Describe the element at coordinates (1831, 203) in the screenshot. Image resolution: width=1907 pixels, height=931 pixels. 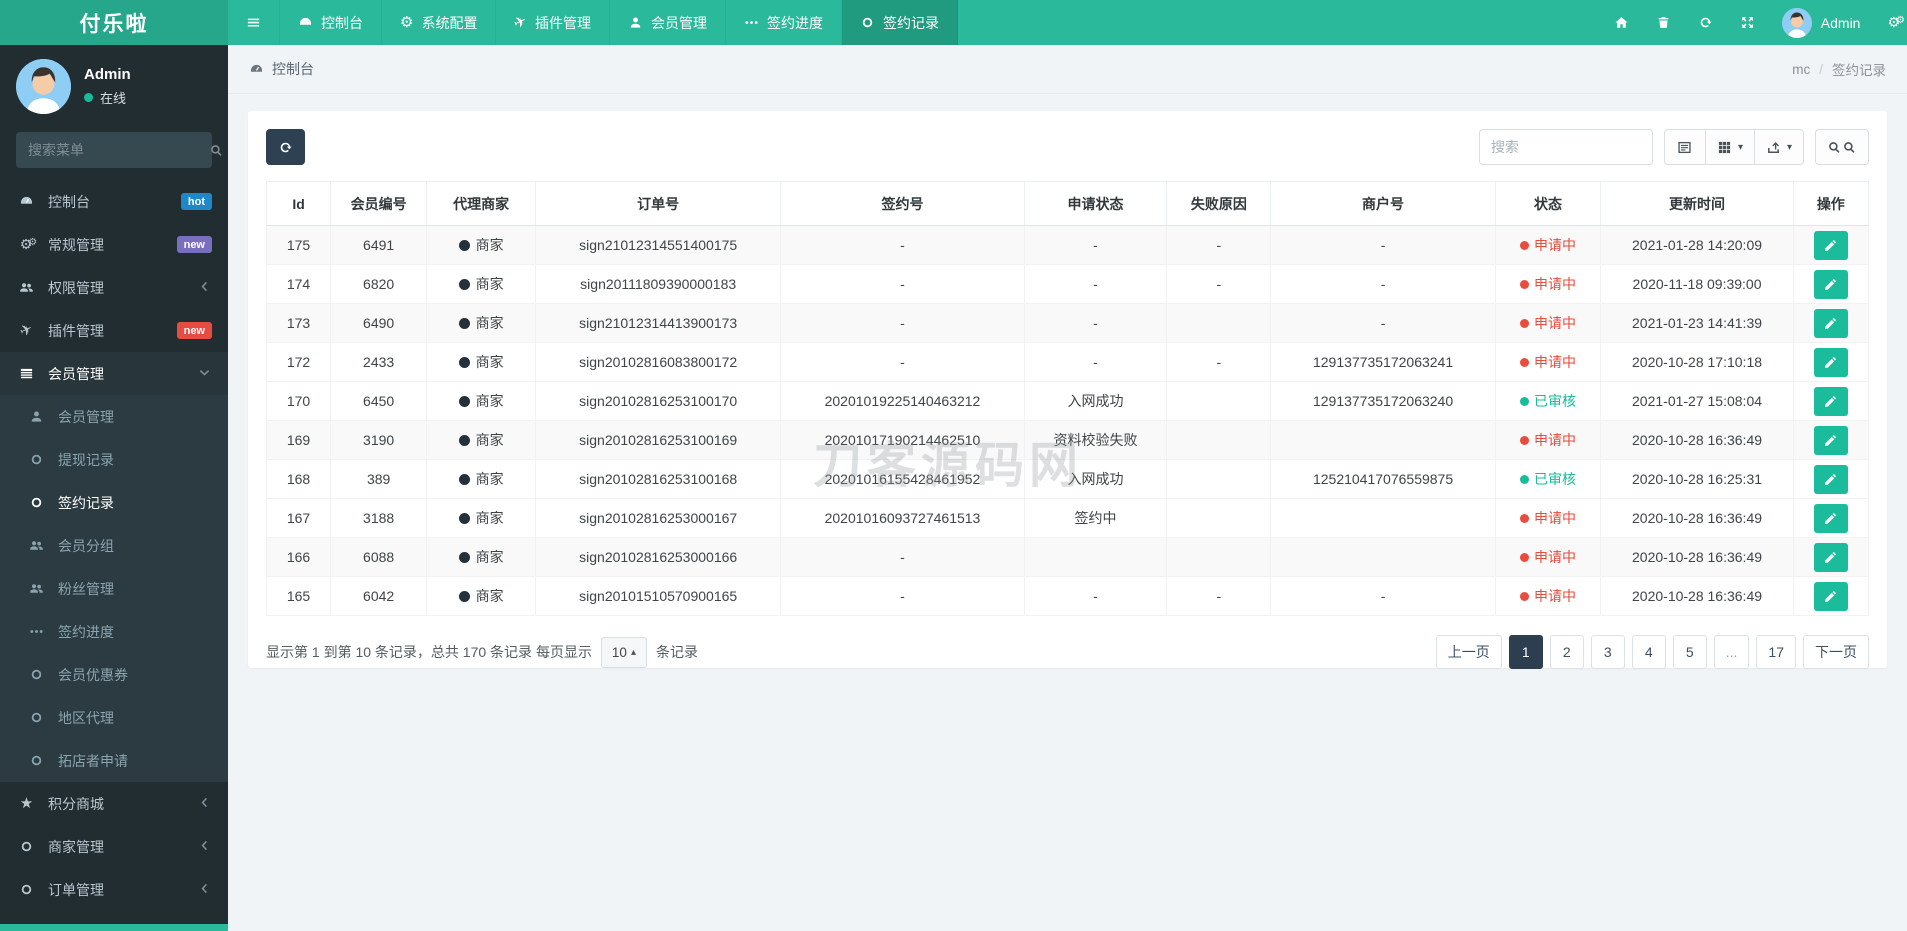
I see `column-header: 操作` at that location.